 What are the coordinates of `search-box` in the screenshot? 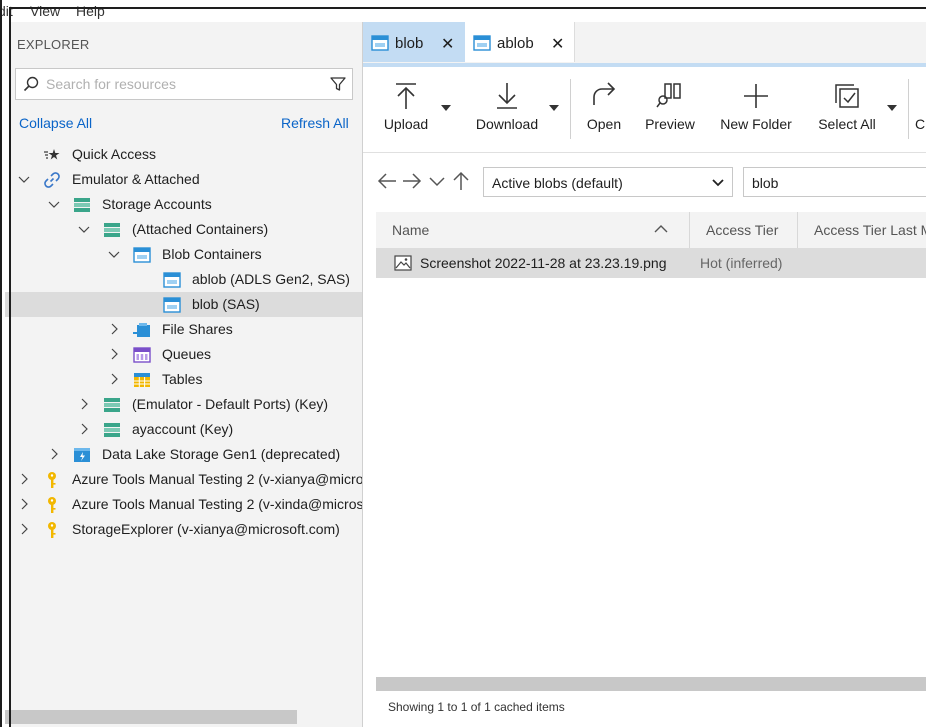 It's located at (184, 84).